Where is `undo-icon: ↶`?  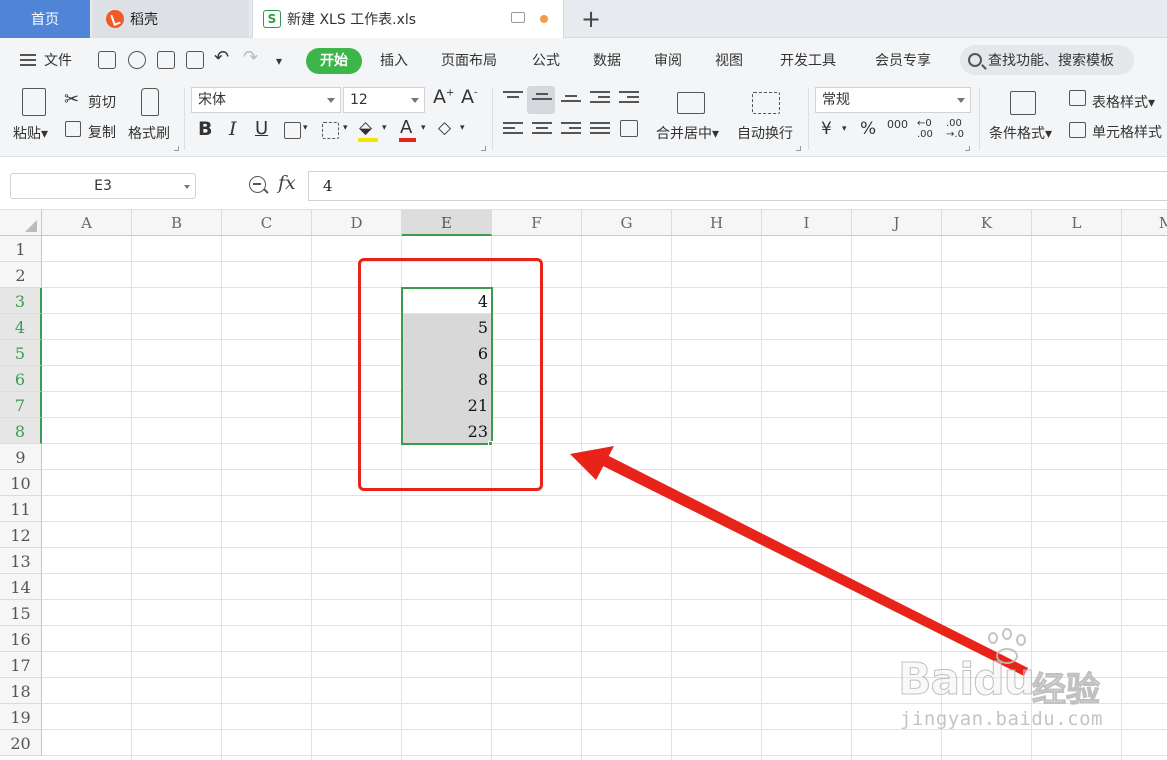 undo-icon: ↶ is located at coordinates (221, 58).